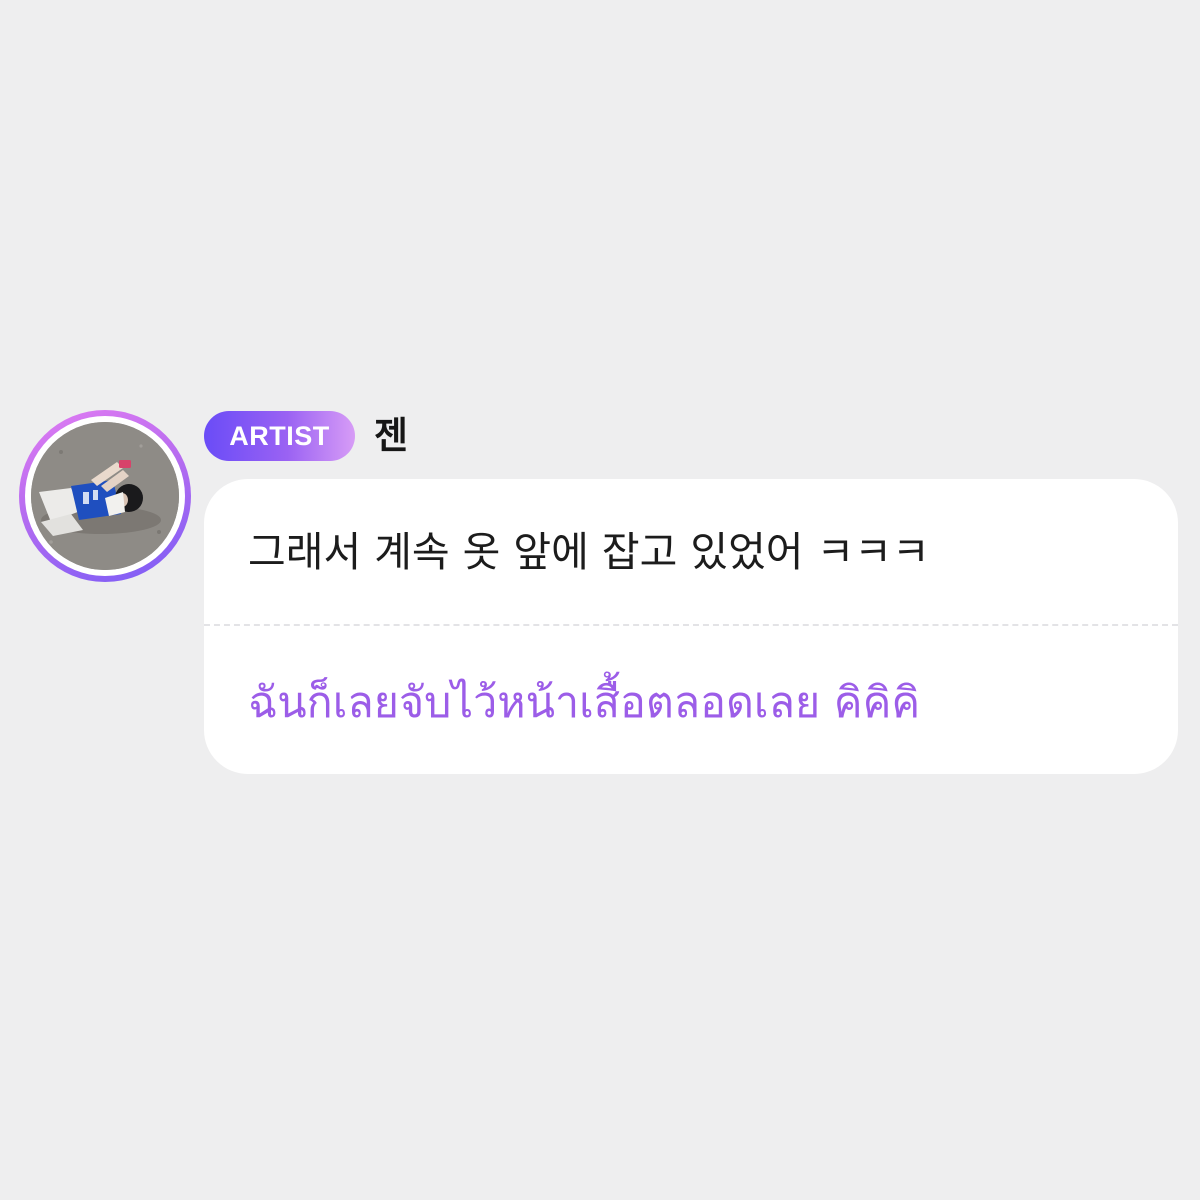 The width and height of the screenshot is (1200, 1200). Describe the element at coordinates (391, 436) in the screenshot. I see `author-name: 젠` at that location.